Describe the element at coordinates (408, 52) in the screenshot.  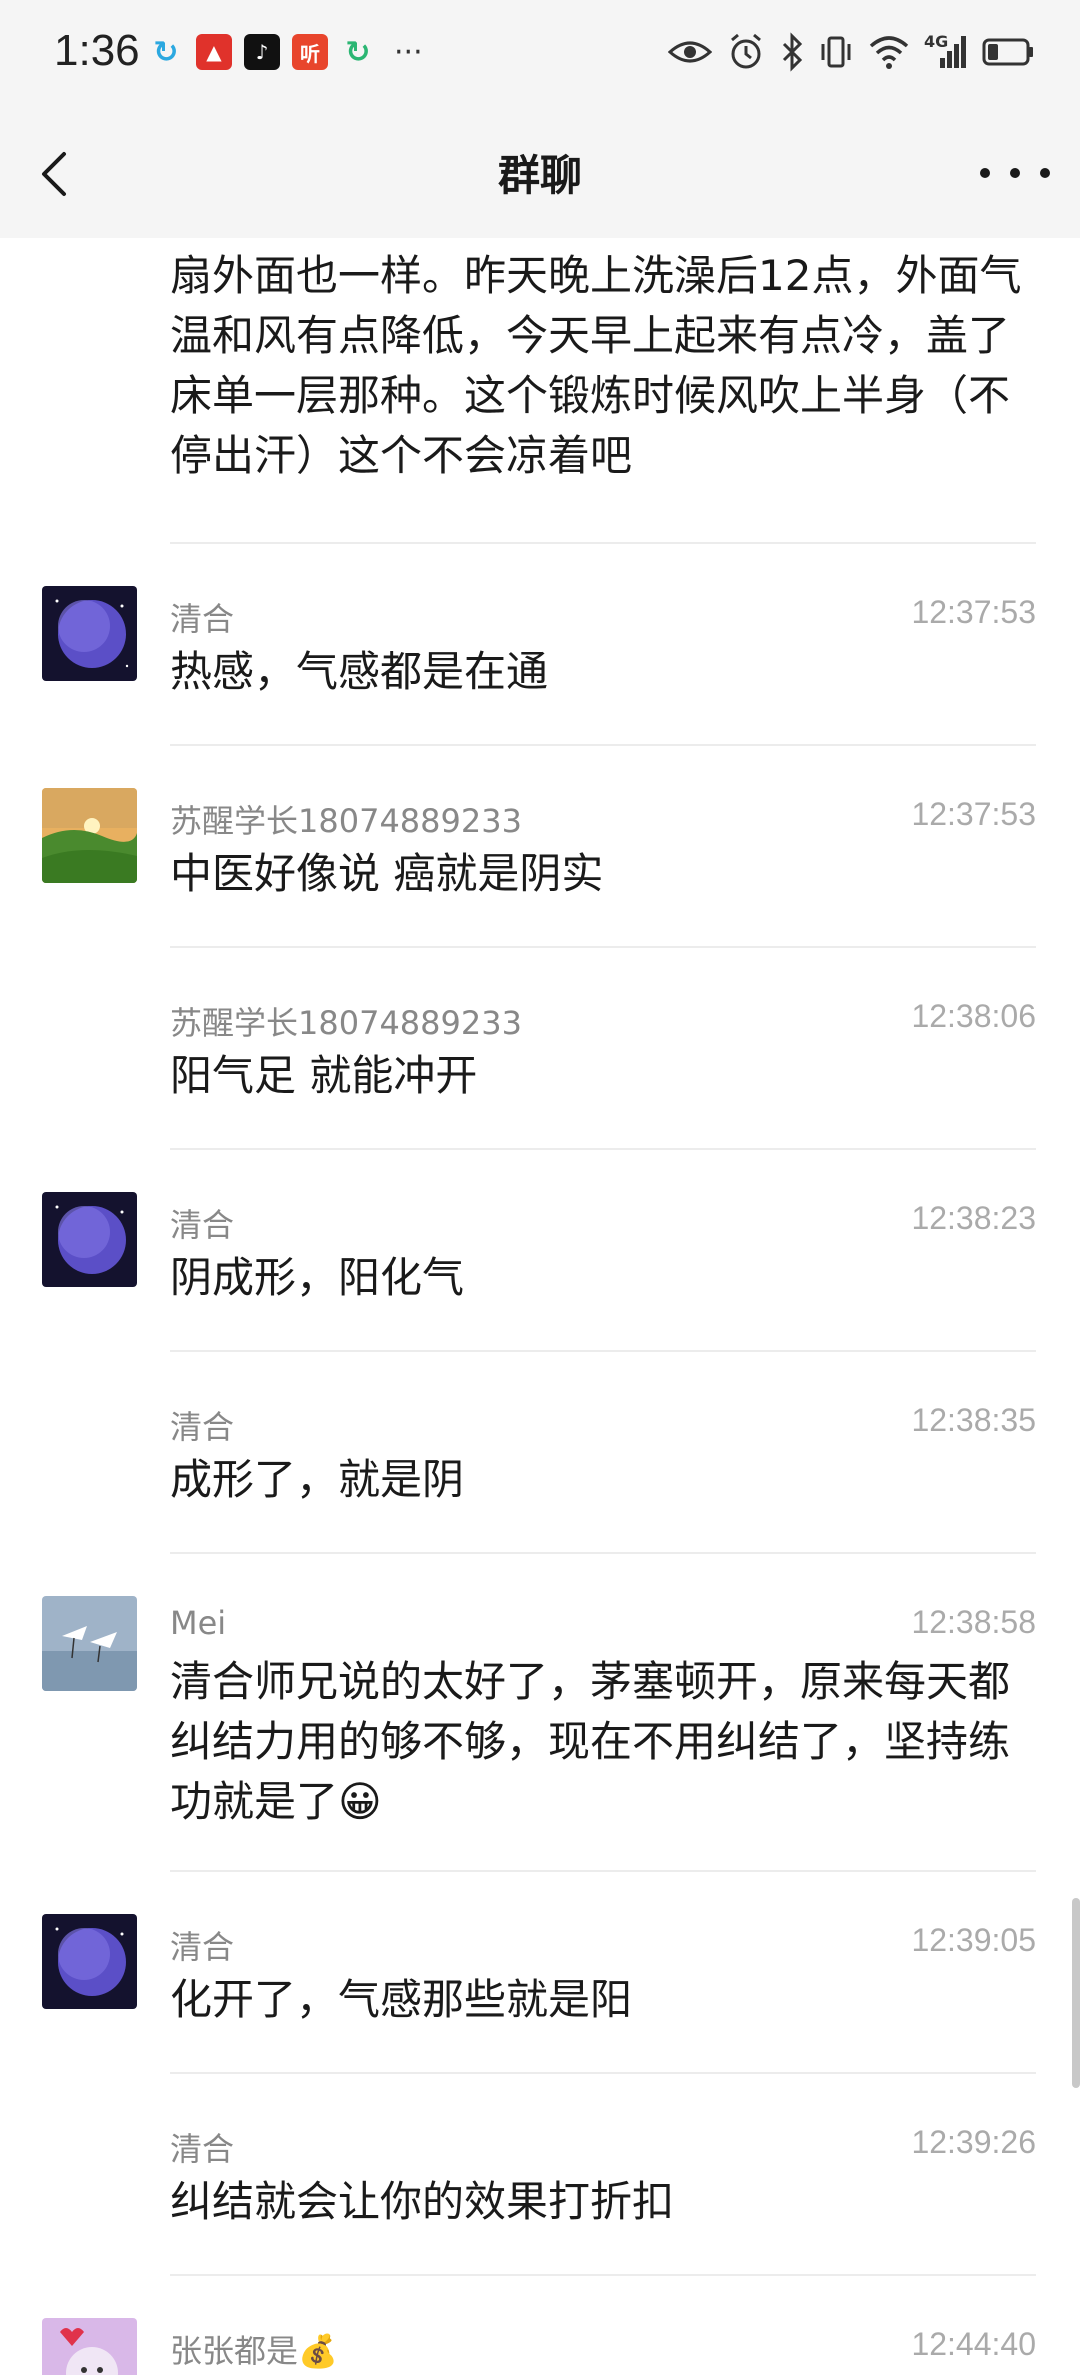
I see `more-notifications-icon: ···` at that location.